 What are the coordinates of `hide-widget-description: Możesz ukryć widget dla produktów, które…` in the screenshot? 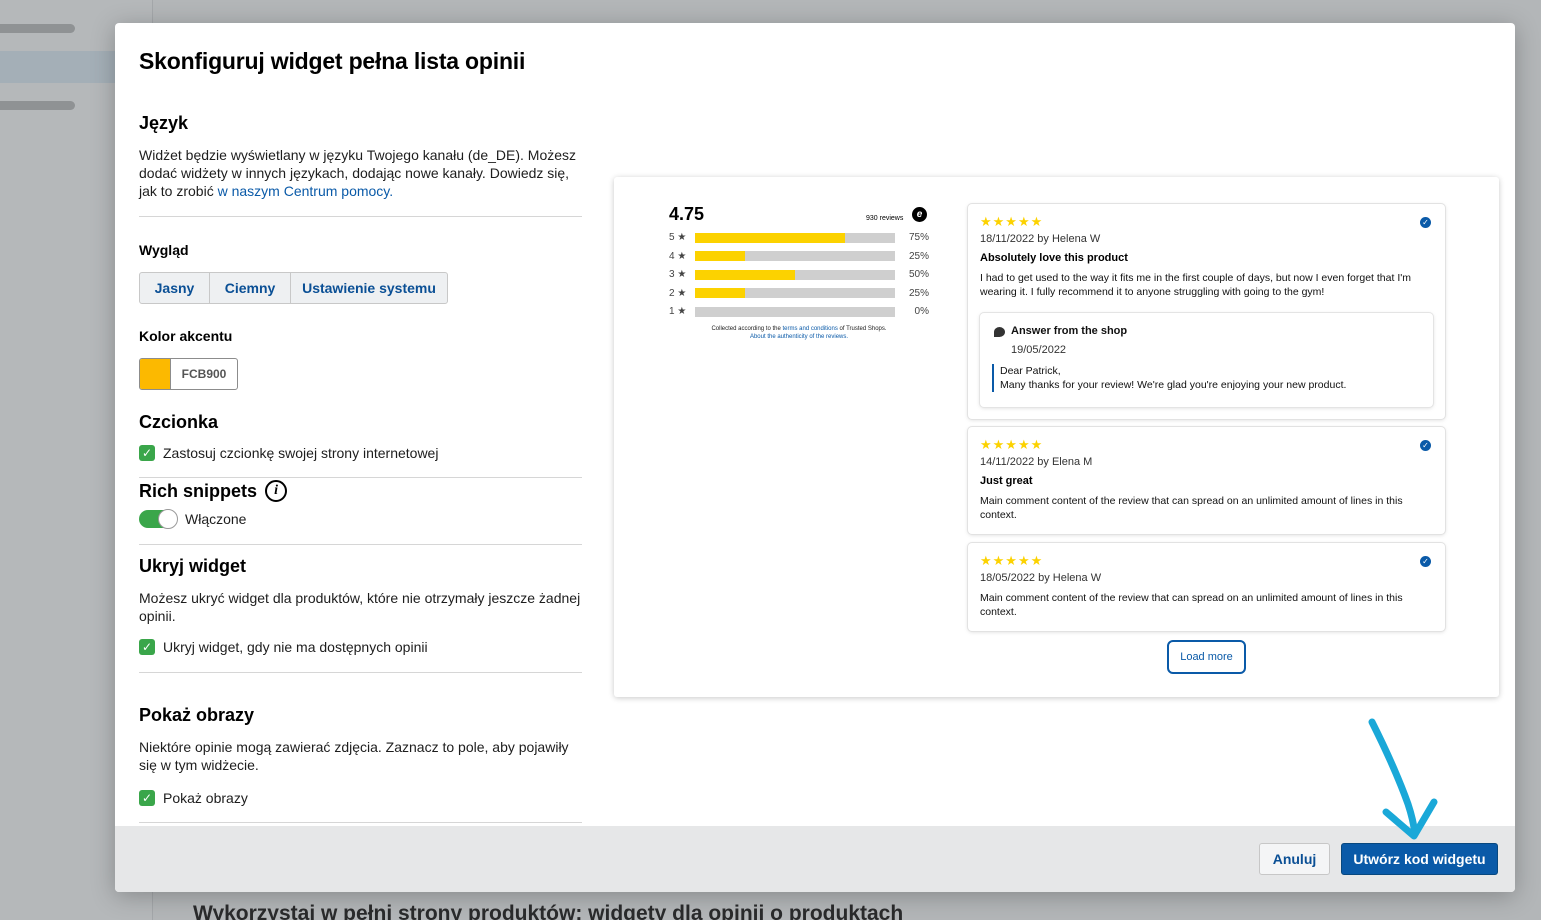 It's located at (360, 607).